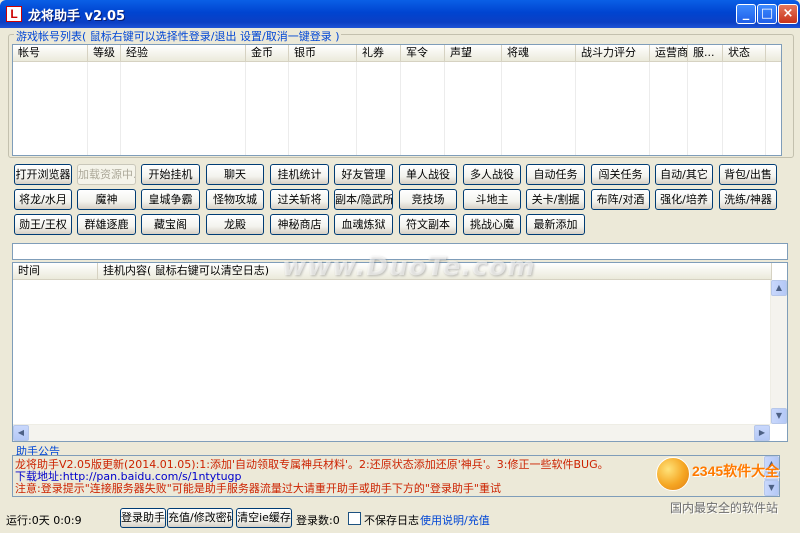 This screenshot has width=800, height=533. I want to click on stage-task-button: 闯关任务, so click(620, 174).